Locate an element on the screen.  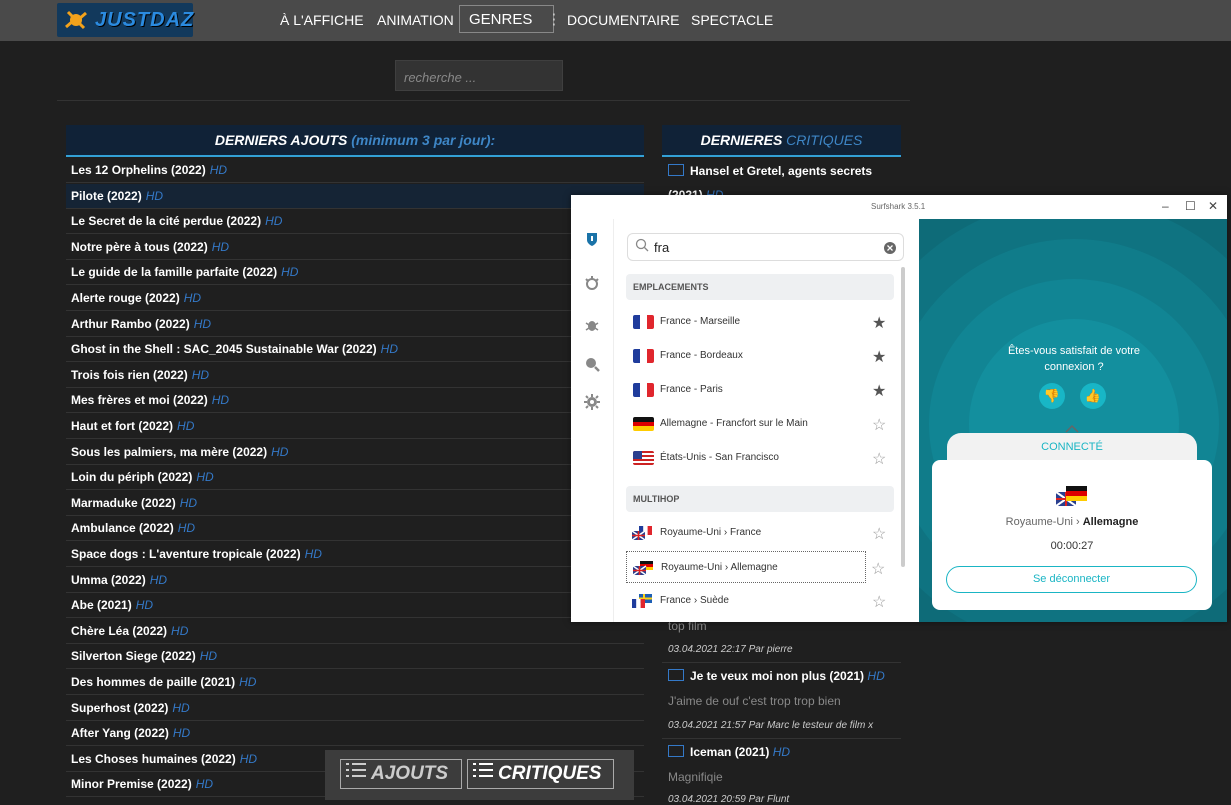
critique-title-link: Je te veux moi non plus (2021) HD is located at coordinates (776, 676).